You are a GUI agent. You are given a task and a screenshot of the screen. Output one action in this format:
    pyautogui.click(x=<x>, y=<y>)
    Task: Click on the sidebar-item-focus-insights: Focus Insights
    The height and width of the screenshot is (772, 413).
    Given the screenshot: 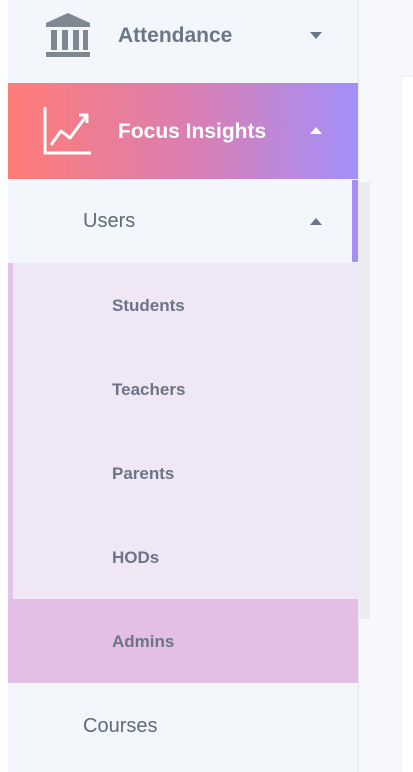 What is the action you would take?
    pyautogui.click(x=183, y=131)
    